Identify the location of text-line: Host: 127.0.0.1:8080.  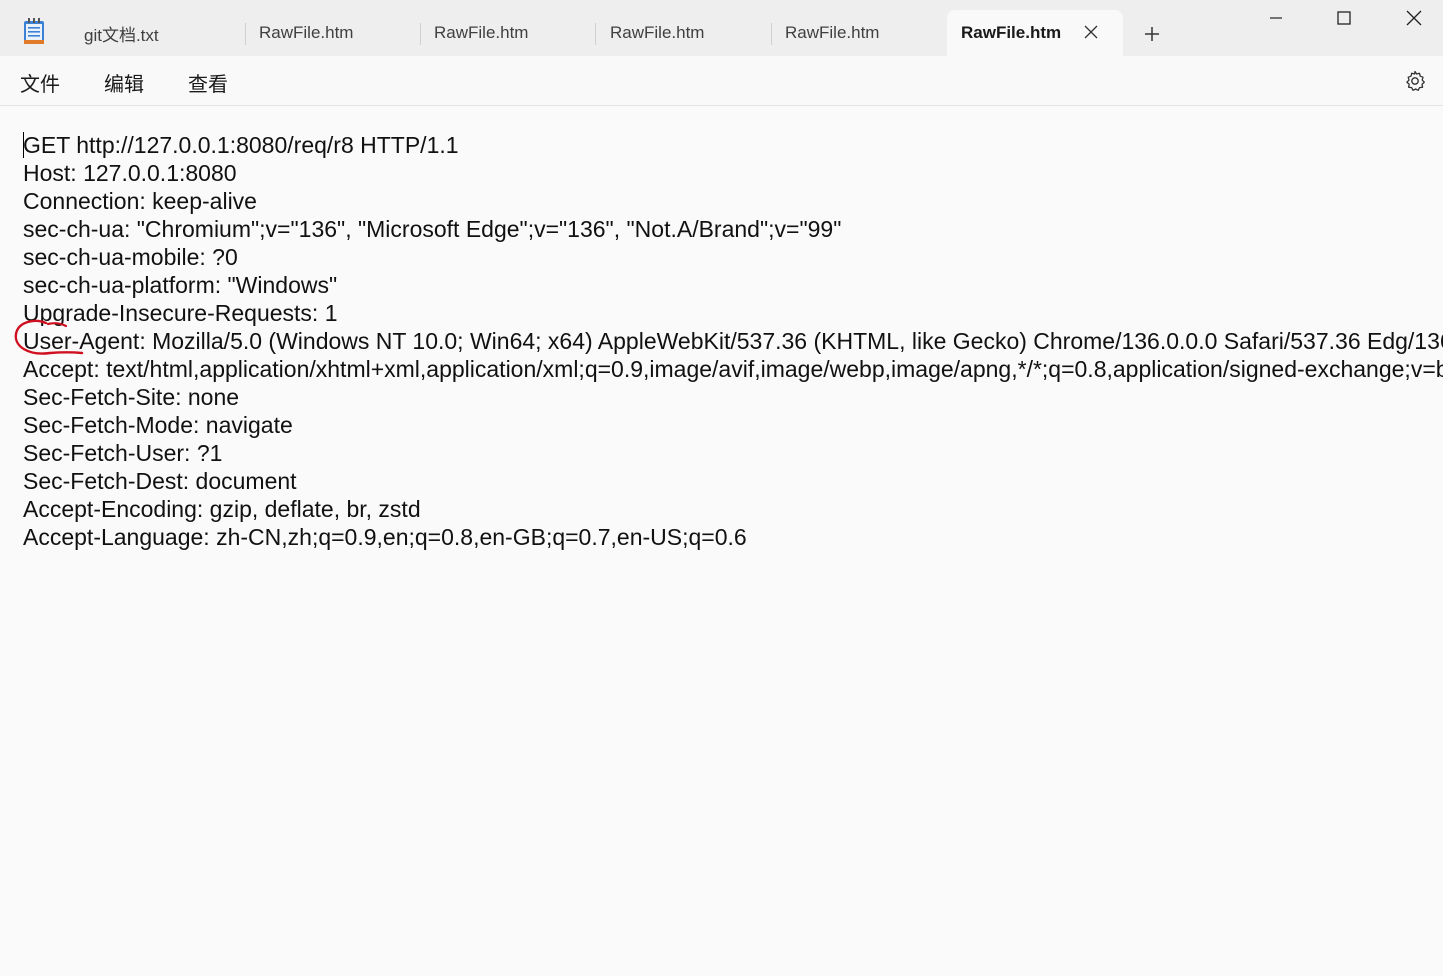
(130, 173).